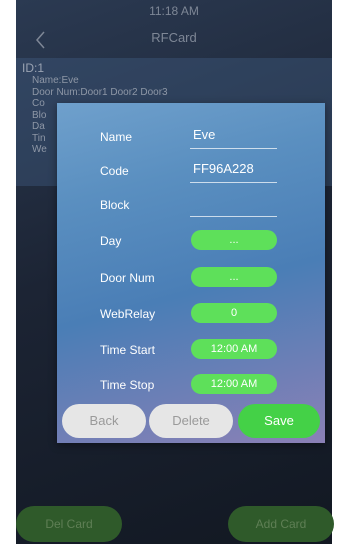 Image resolution: width=348 pixels, height=544 pixels. Describe the element at coordinates (281, 524) in the screenshot. I see `add-card-button: Add Card` at that location.